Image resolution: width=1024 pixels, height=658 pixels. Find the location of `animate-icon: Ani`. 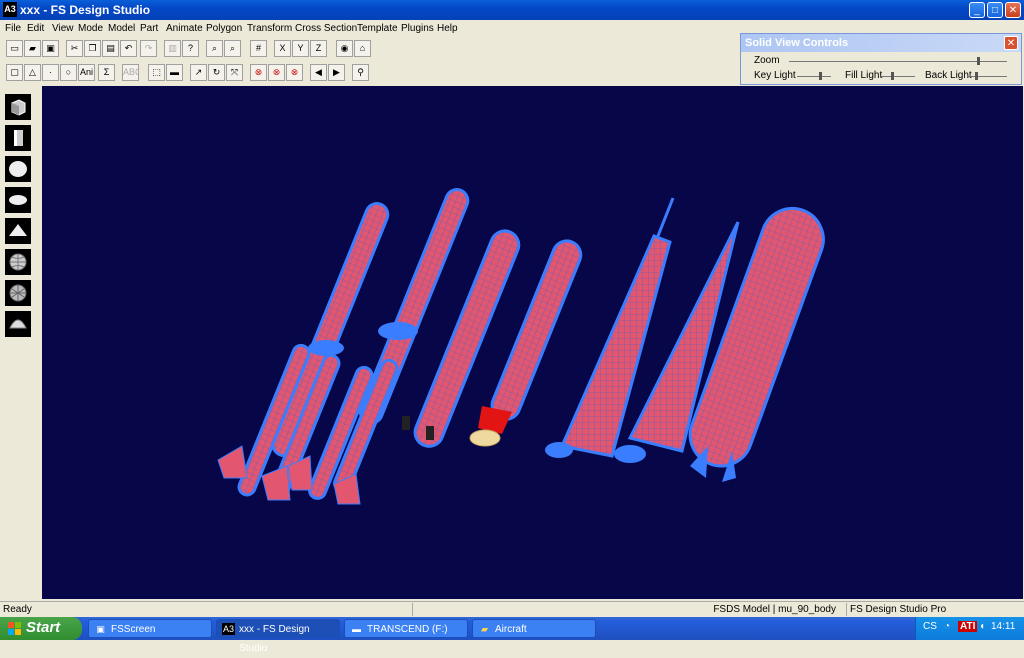

animate-icon: Ani is located at coordinates (86, 72).